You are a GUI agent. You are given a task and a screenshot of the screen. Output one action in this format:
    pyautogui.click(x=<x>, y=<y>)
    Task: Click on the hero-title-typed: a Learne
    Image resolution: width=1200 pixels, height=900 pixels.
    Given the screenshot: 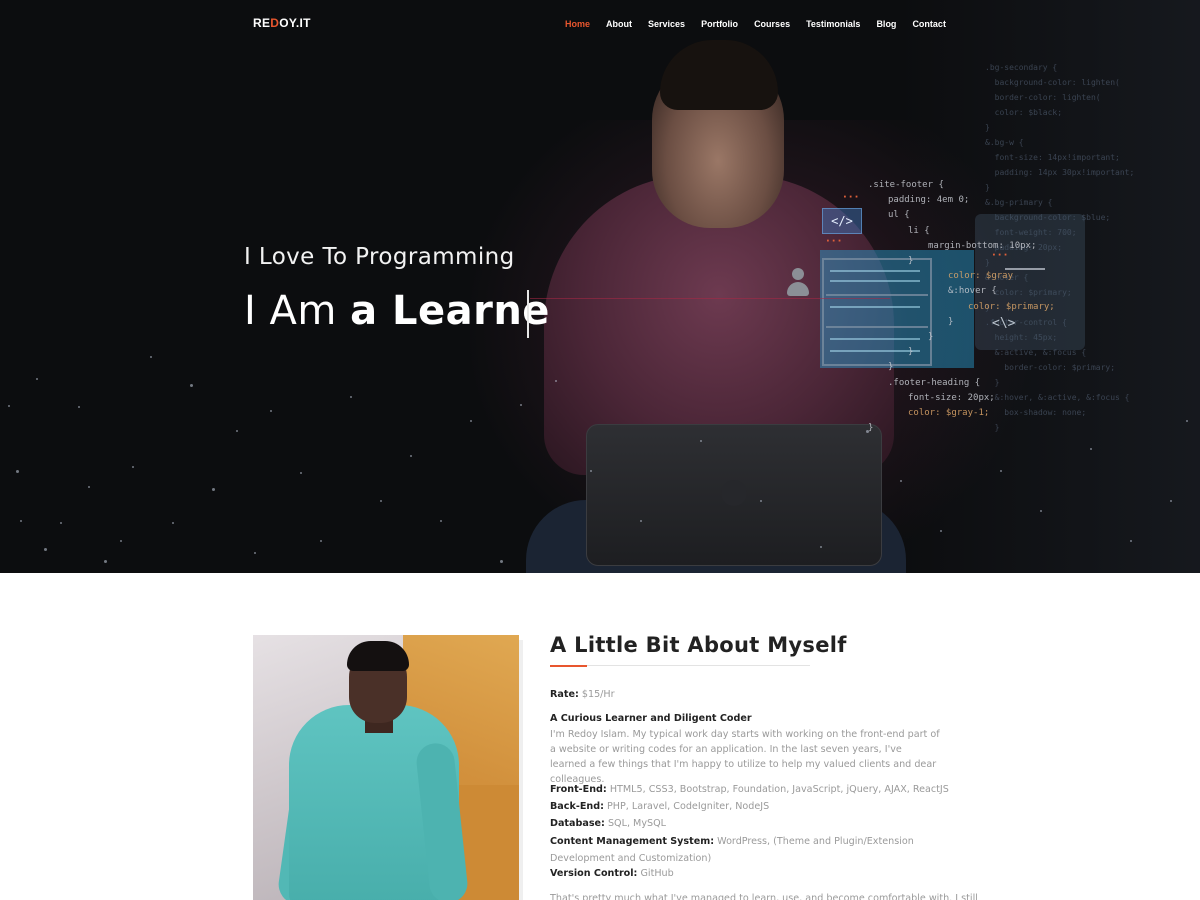 What is the action you would take?
    pyautogui.click(x=450, y=311)
    